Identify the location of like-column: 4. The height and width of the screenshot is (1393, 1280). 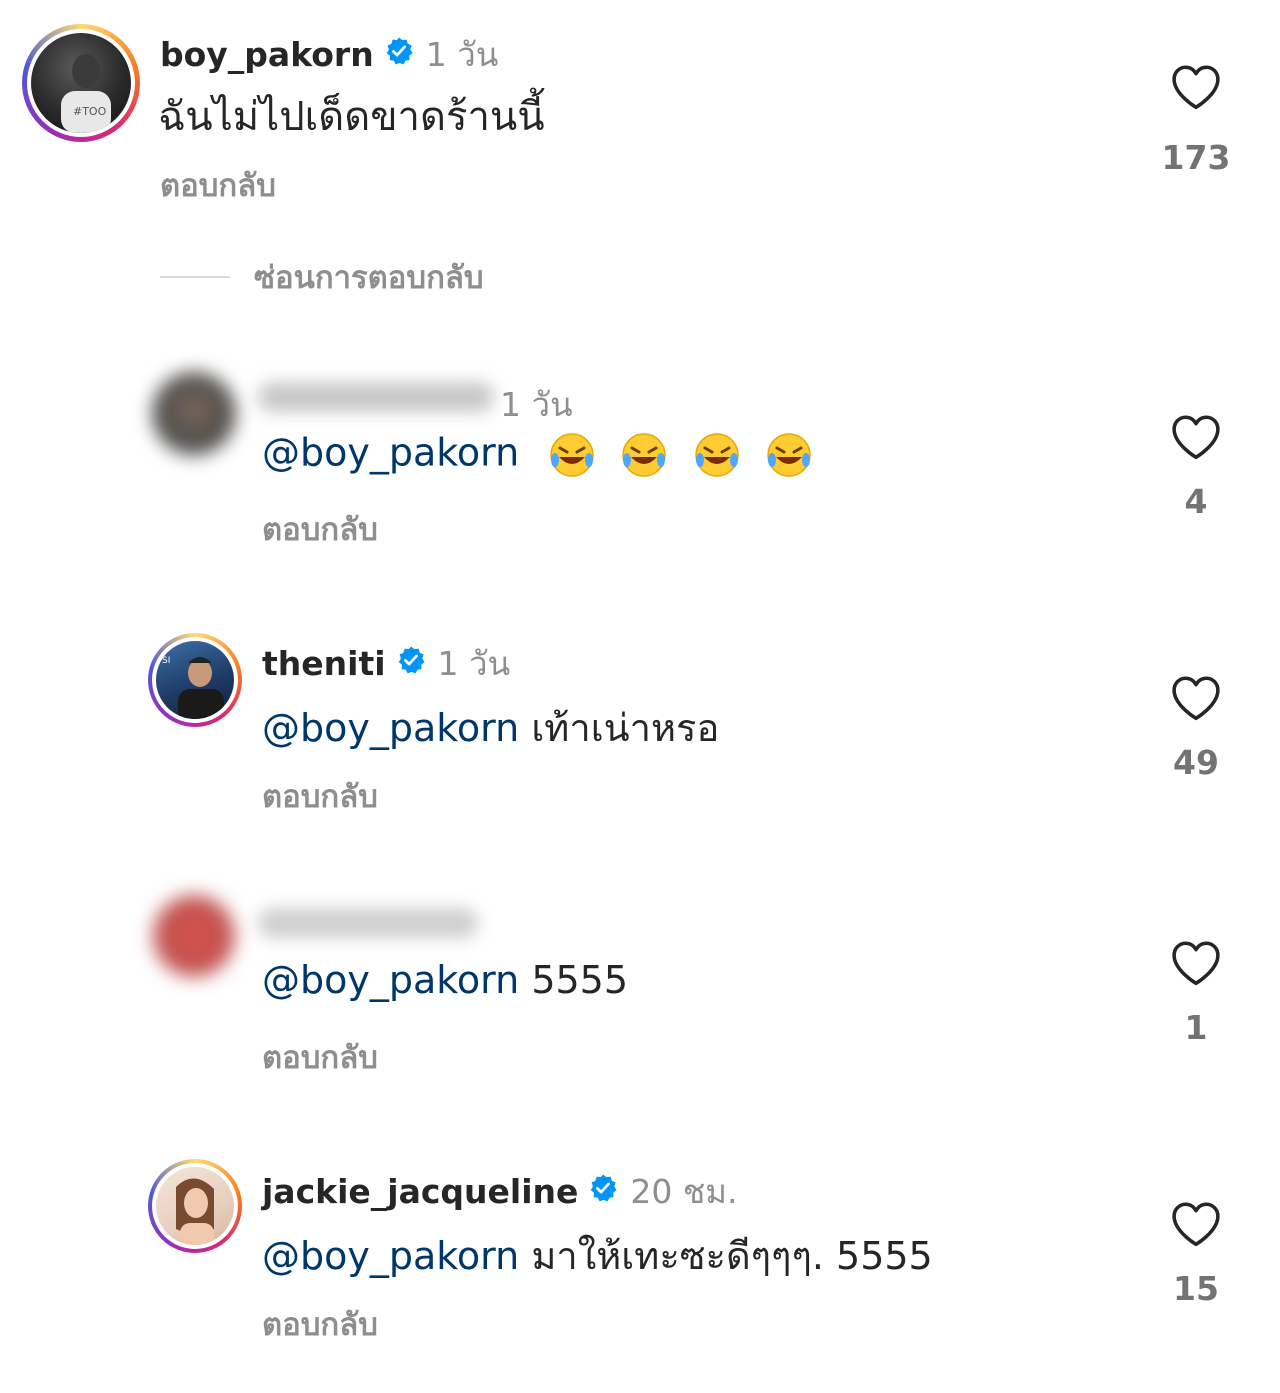
(1196, 467).